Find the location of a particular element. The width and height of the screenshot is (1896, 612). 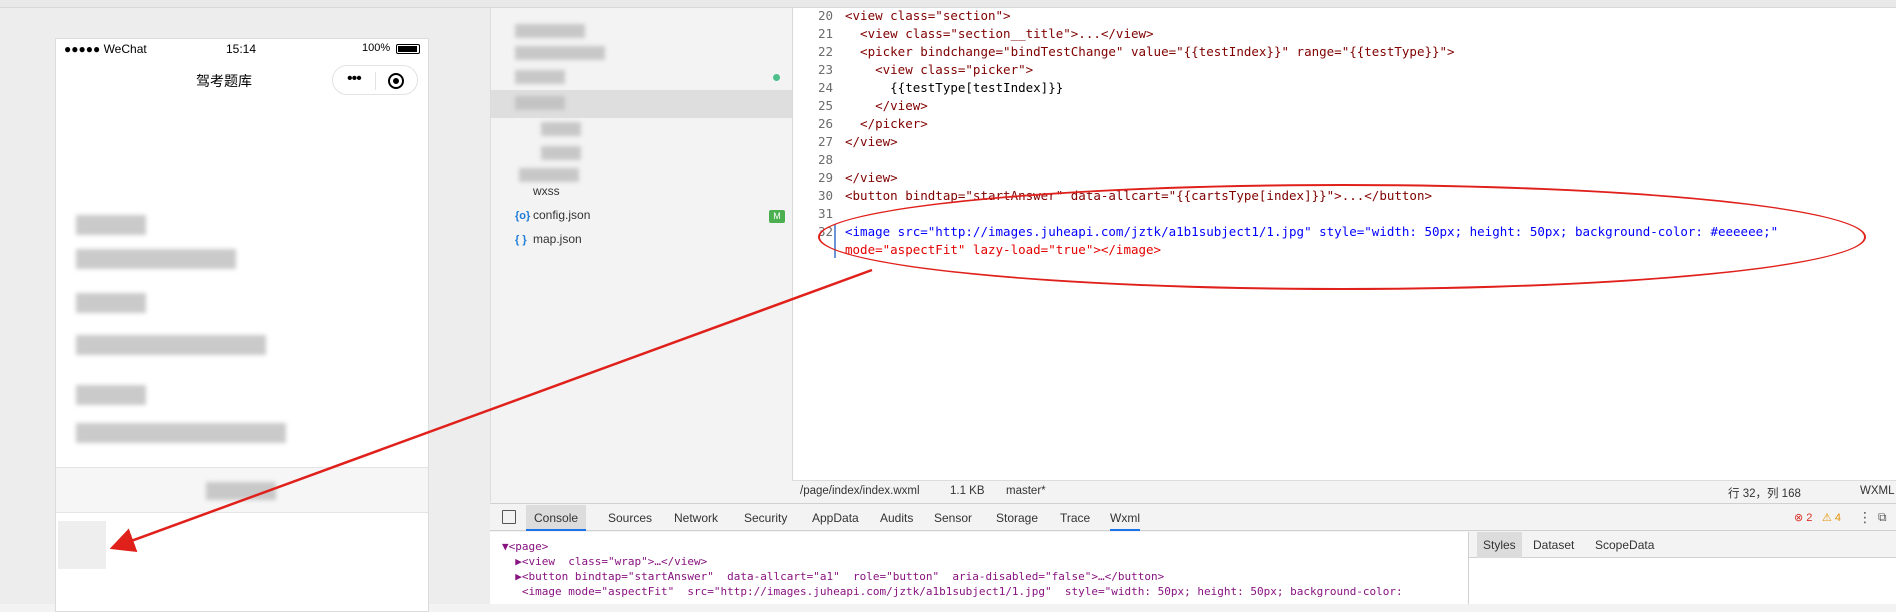

tab-console: Console is located at coordinates (556, 518).